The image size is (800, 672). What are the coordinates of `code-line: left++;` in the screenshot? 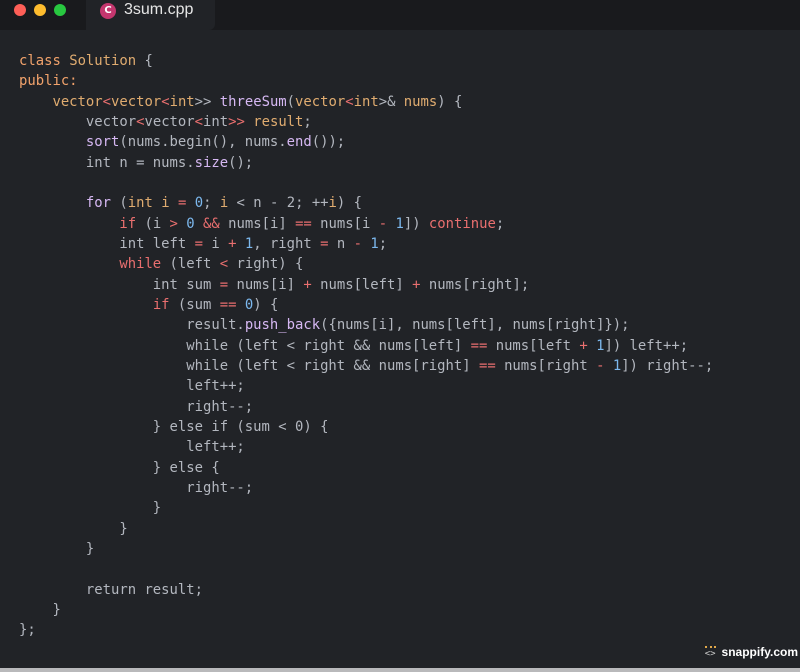 It's located at (366, 447).